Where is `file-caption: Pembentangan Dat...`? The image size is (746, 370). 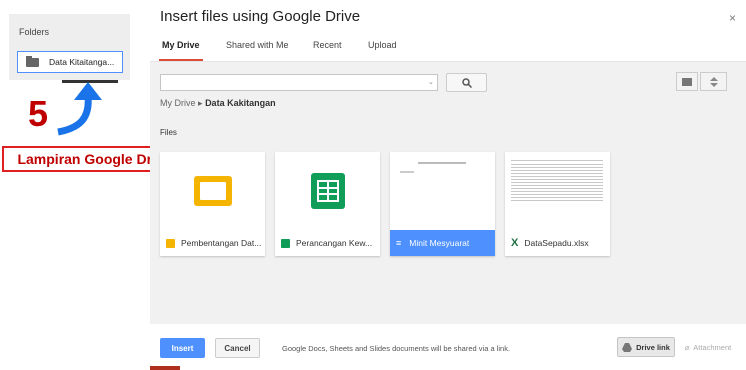
file-caption: Pembentangan Dat... is located at coordinates (212, 243).